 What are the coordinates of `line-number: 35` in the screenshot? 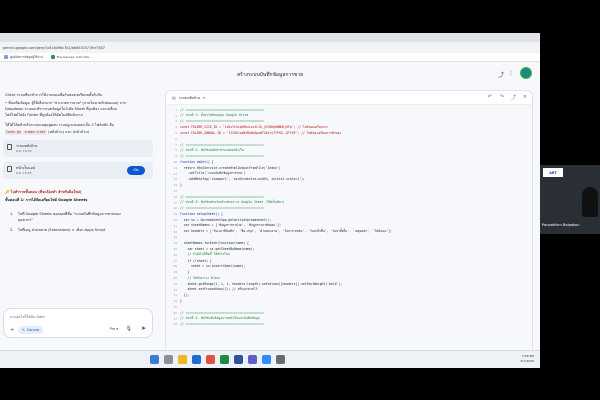 It's located at (175, 306).